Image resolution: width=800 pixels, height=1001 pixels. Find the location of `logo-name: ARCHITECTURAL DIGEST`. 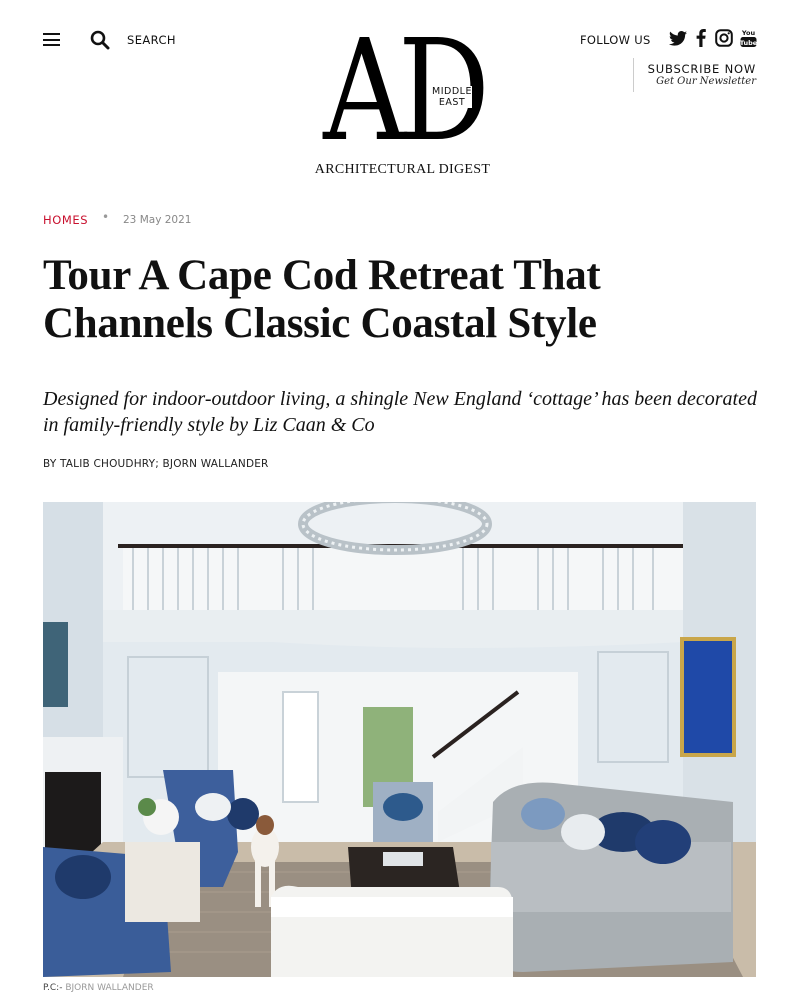

logo-name: ARCHITECTURAL DIGEST is located at coordinates (402, 169).